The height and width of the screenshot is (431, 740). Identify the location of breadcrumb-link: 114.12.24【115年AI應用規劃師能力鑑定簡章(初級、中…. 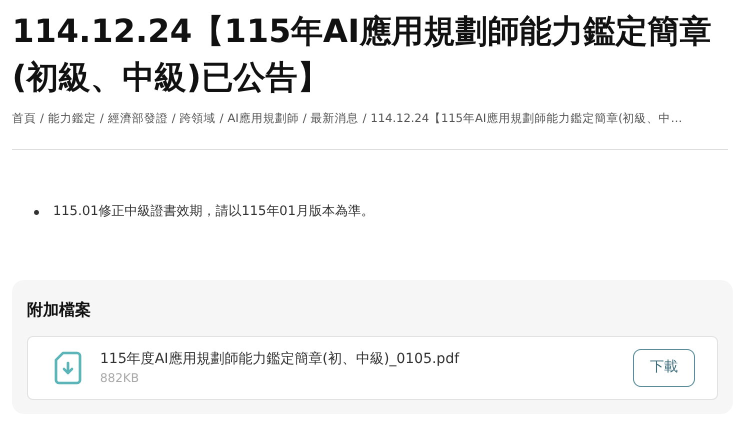
(526, 119).